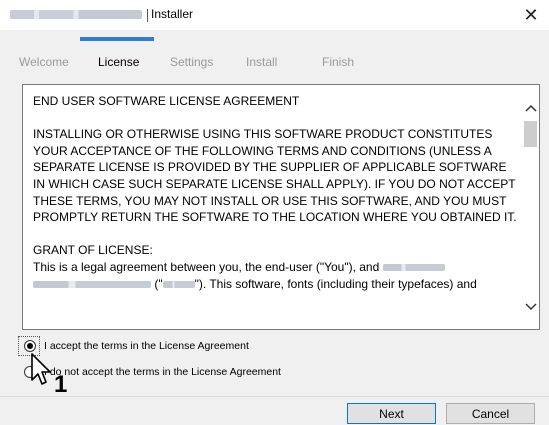 Image resolution: width=549 pixels, height=425 pixels. What do you see at coordinates (147, 15) in the screenshot?
I see `title-separator` at bounding box center [147, 15].